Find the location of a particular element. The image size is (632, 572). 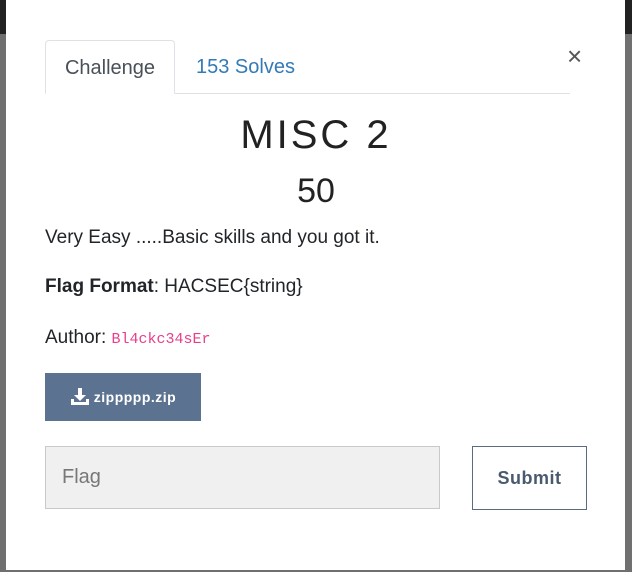

flag-format-value: : HACSEC{string} is located at coordinates (228, 286).